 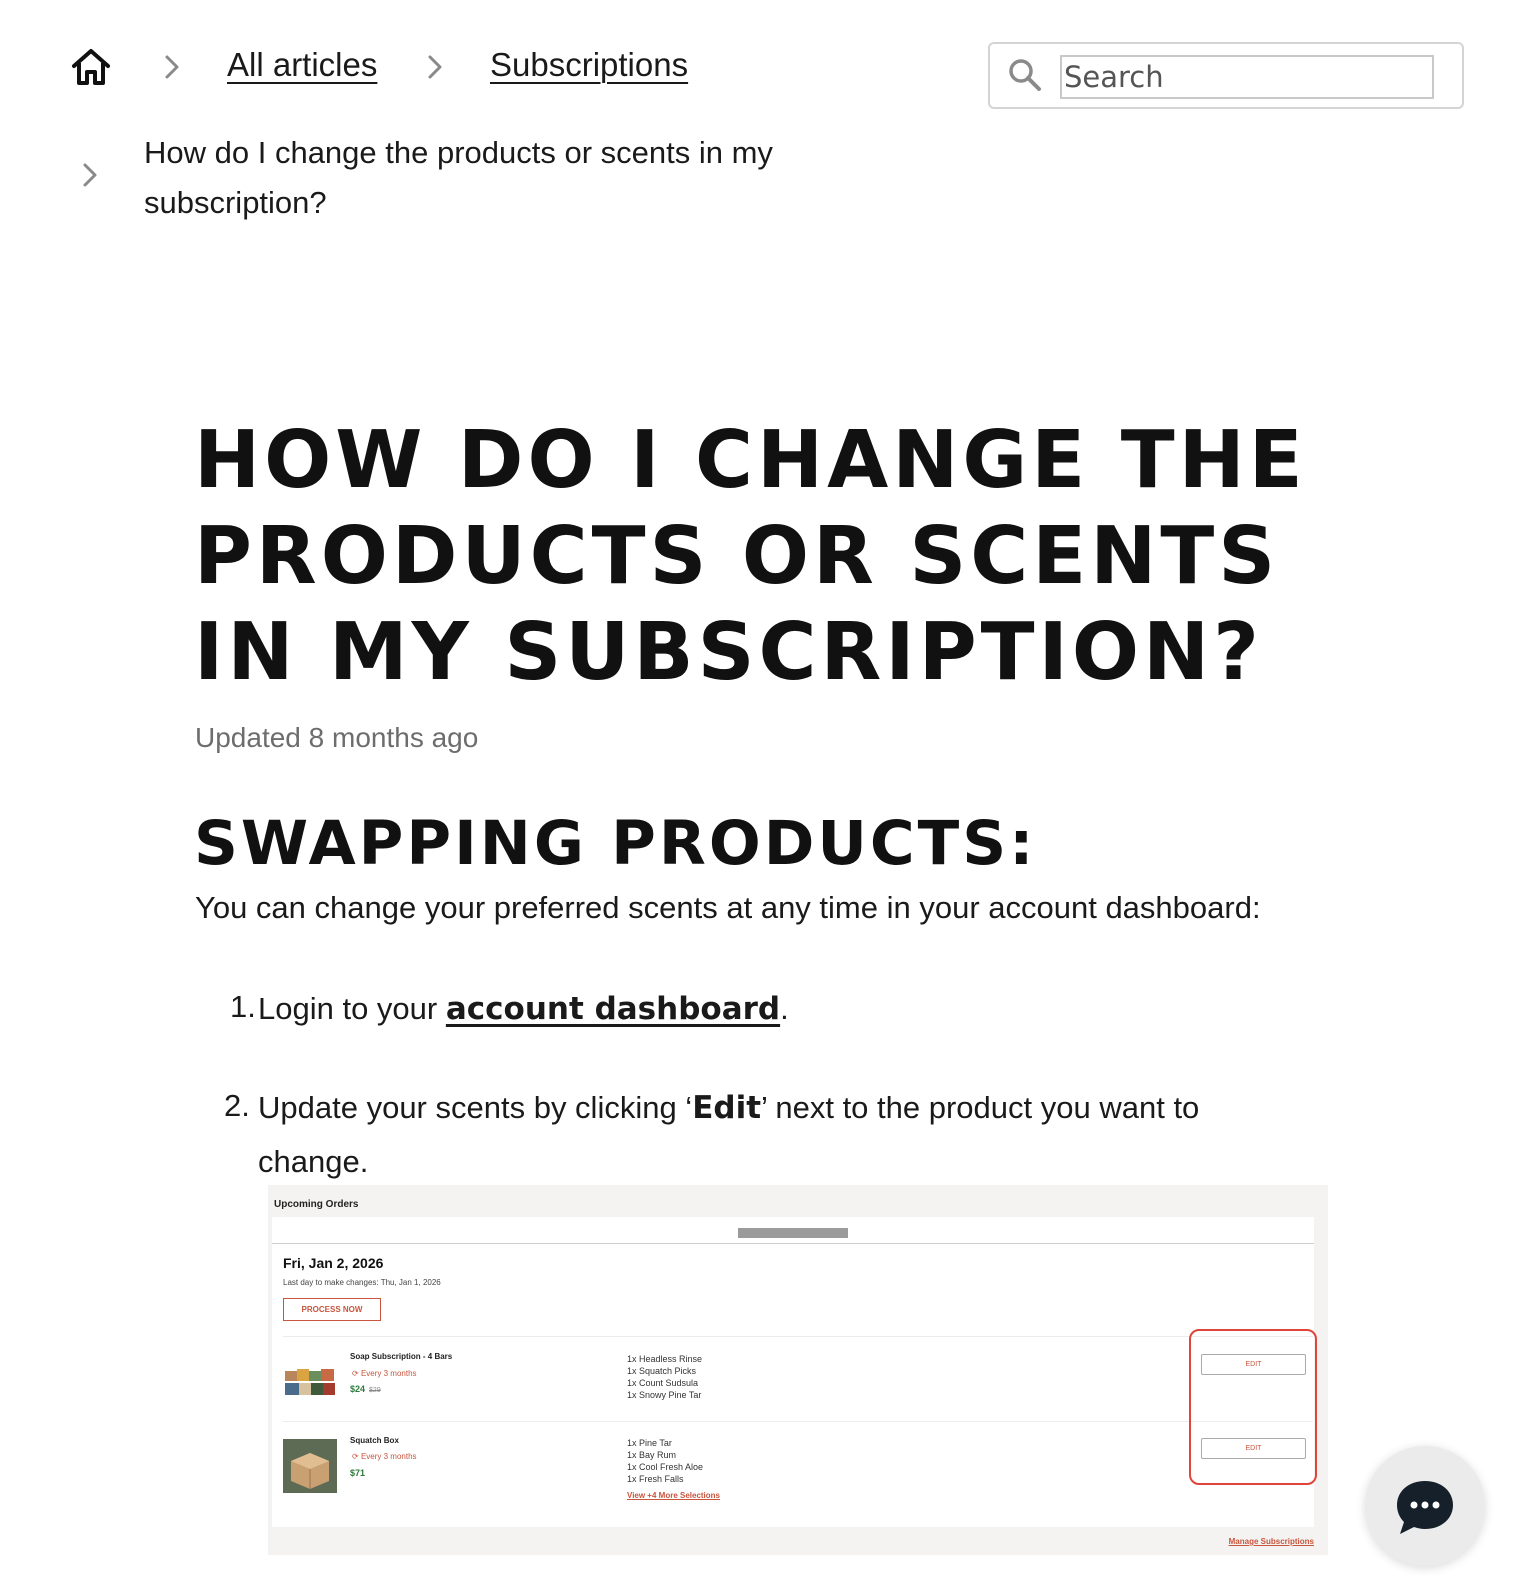 What do you see at coordinates (365, 1389) in the screenshot?
I see `shot-product-price: $24 $29` at bounding box center [365, 1389].